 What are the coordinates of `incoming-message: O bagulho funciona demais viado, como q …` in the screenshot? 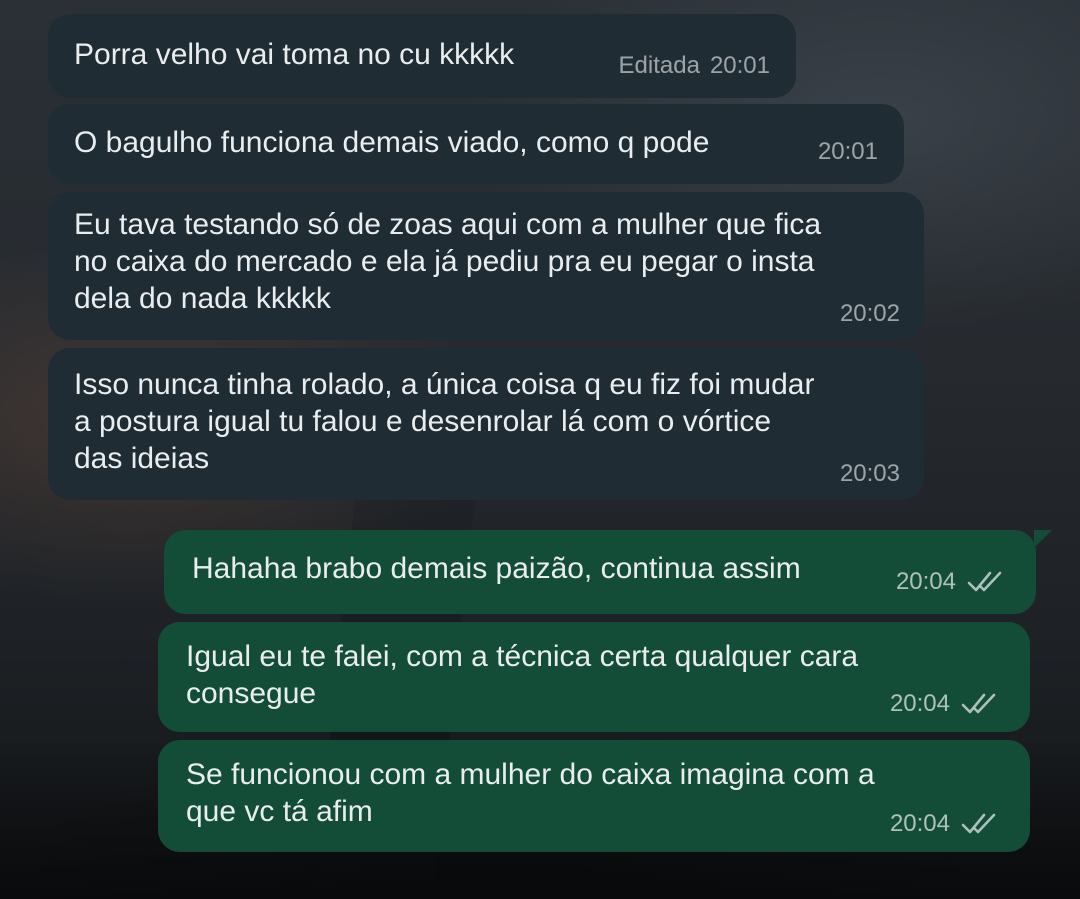 It's located at (476, 144).